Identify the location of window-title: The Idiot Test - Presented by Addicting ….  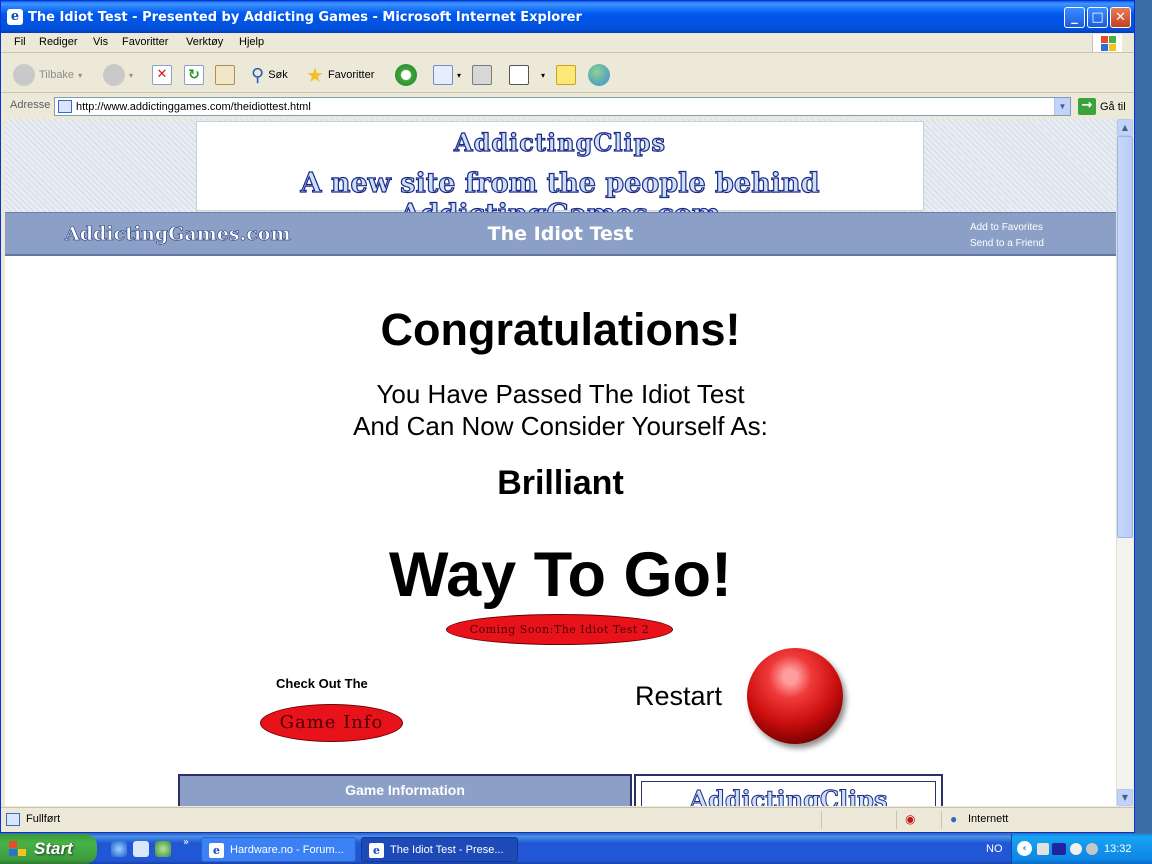
(305, 17).